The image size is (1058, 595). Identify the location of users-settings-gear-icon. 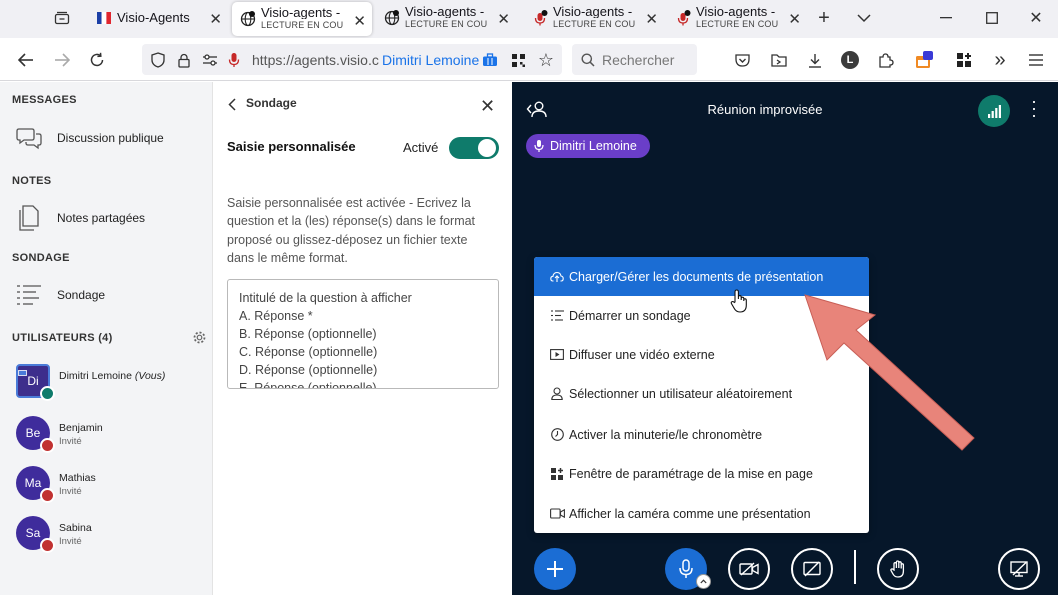
(199, 339).